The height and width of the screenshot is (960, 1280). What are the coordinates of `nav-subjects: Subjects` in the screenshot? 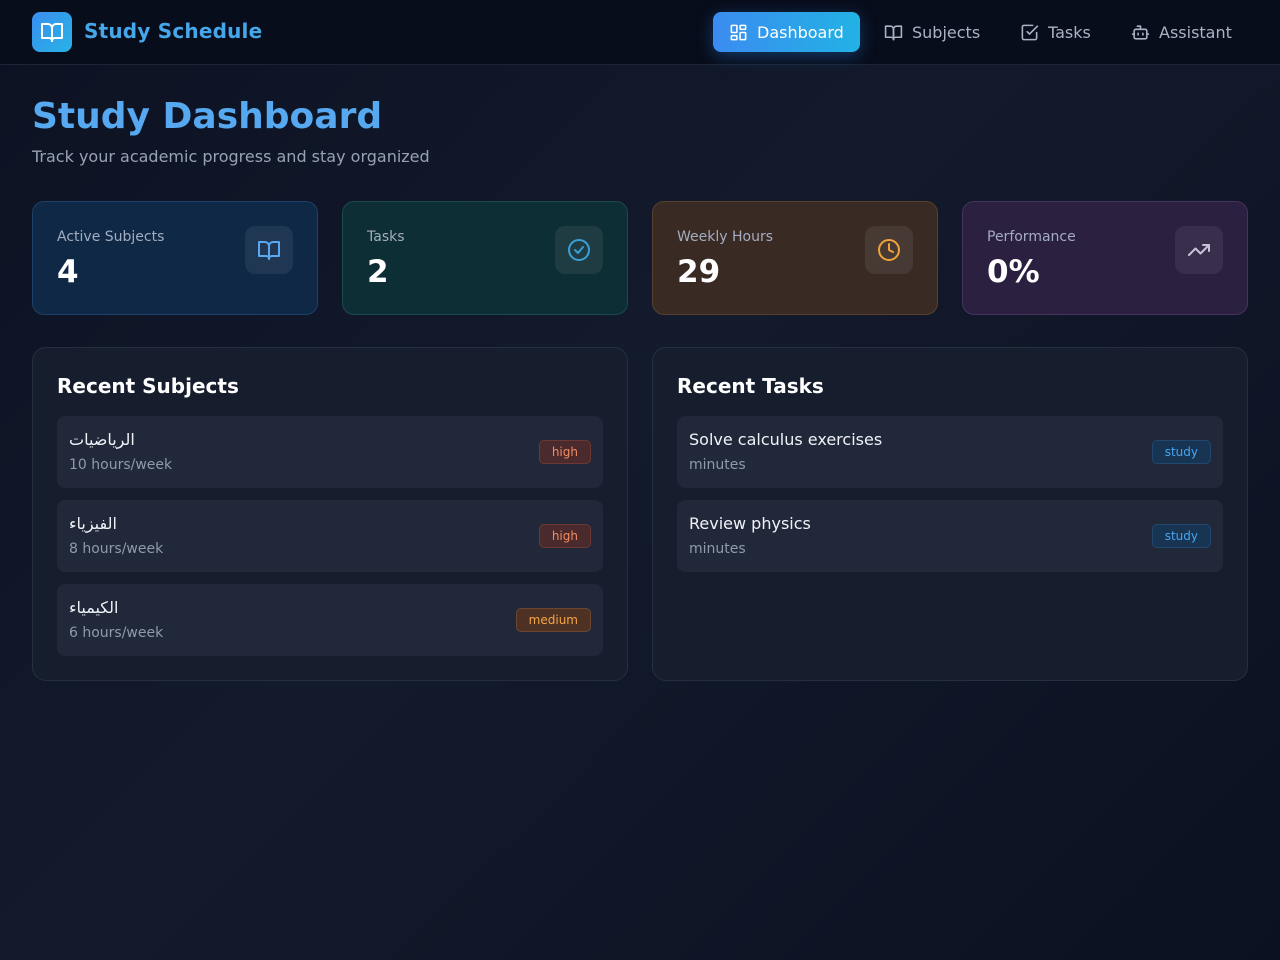 It's located at (932, 32).